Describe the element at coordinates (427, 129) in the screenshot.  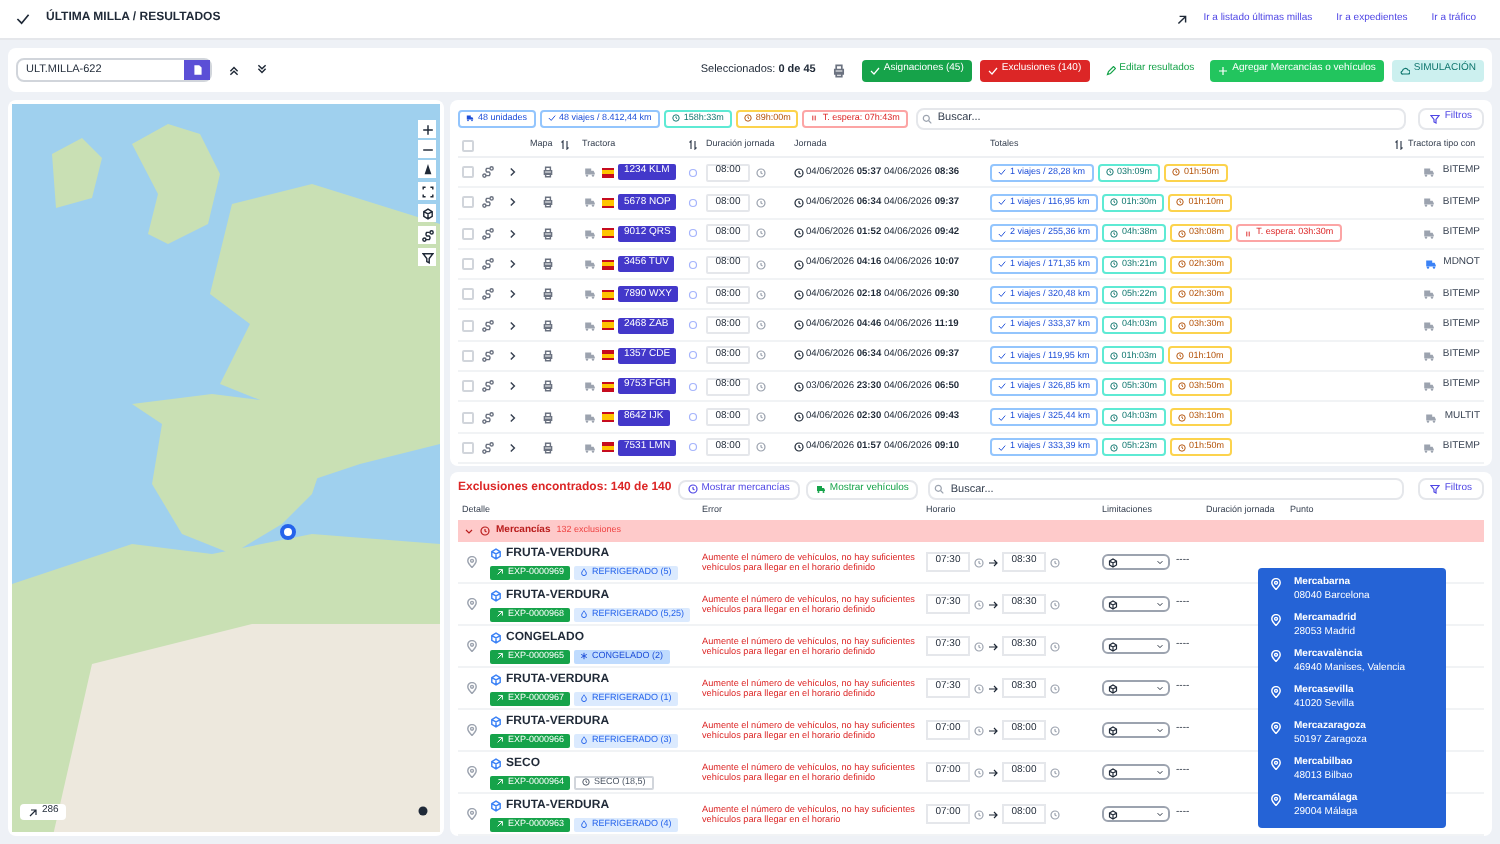
I see `zoom-in-button` at that location.